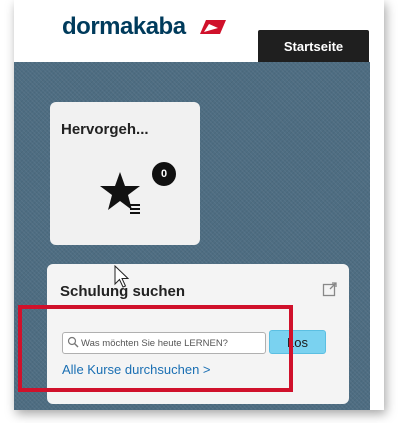 This screenshot has height=423, width=401. Describe the element at coordinates (377, 236) in the screenshot. I see `canvas-edge` at that location.